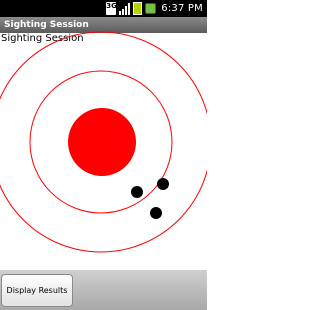  Describe the element at coordinates (138, 8) in the screenshot. I see `battery-icon` at that location.